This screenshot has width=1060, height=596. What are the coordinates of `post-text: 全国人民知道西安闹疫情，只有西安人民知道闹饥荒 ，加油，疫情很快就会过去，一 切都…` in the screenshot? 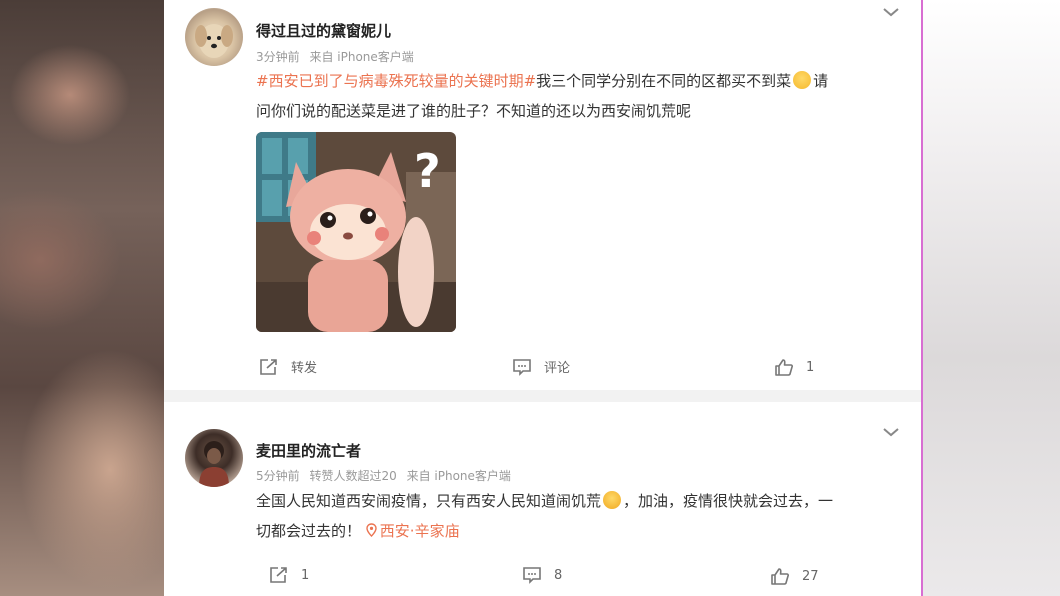 It's located at (581, 516).